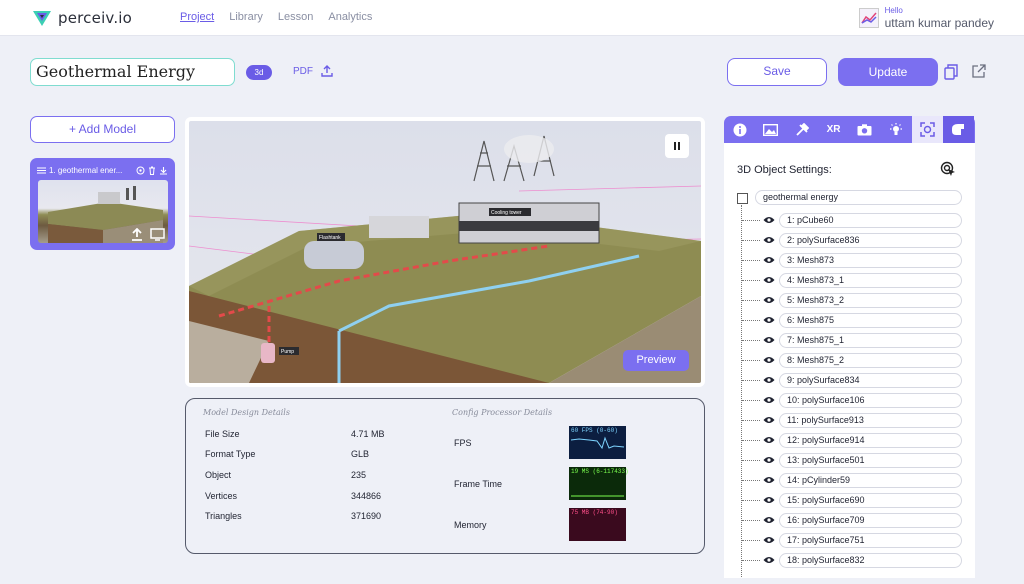 The width and height of the screenshot is (1024, 584). I want to click on object-item: 7: Mesh875_1, so click(870, 340).